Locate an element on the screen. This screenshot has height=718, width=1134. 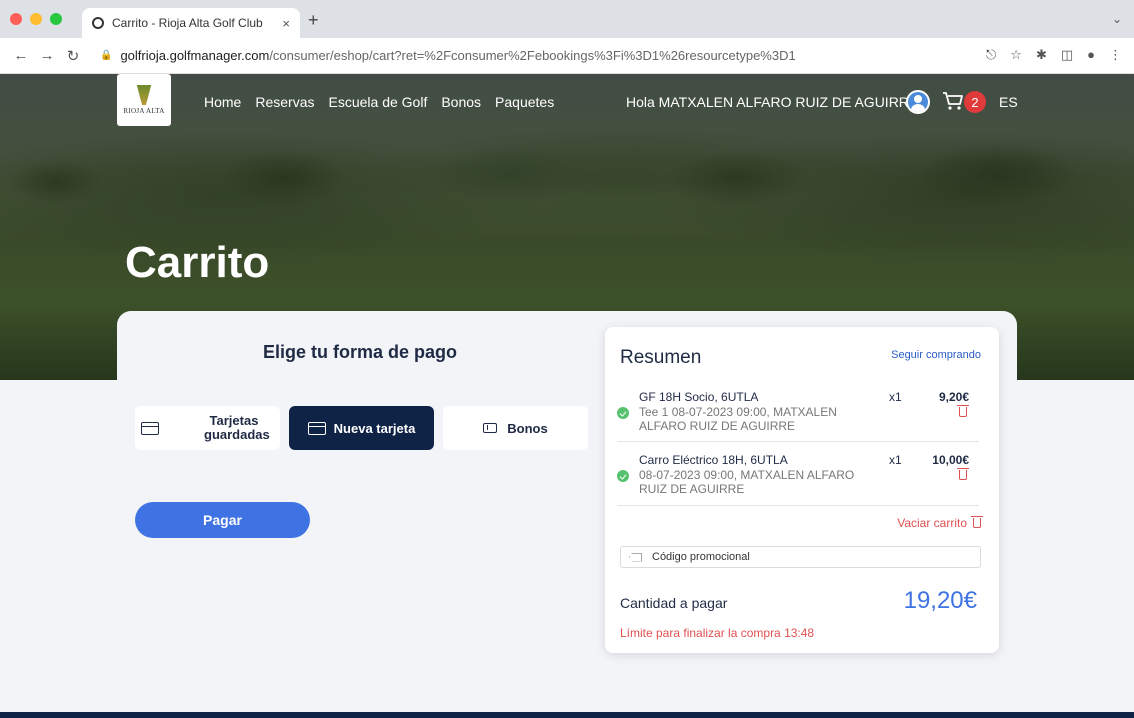
new-tab-button: + is located at coordinates (313, 20).